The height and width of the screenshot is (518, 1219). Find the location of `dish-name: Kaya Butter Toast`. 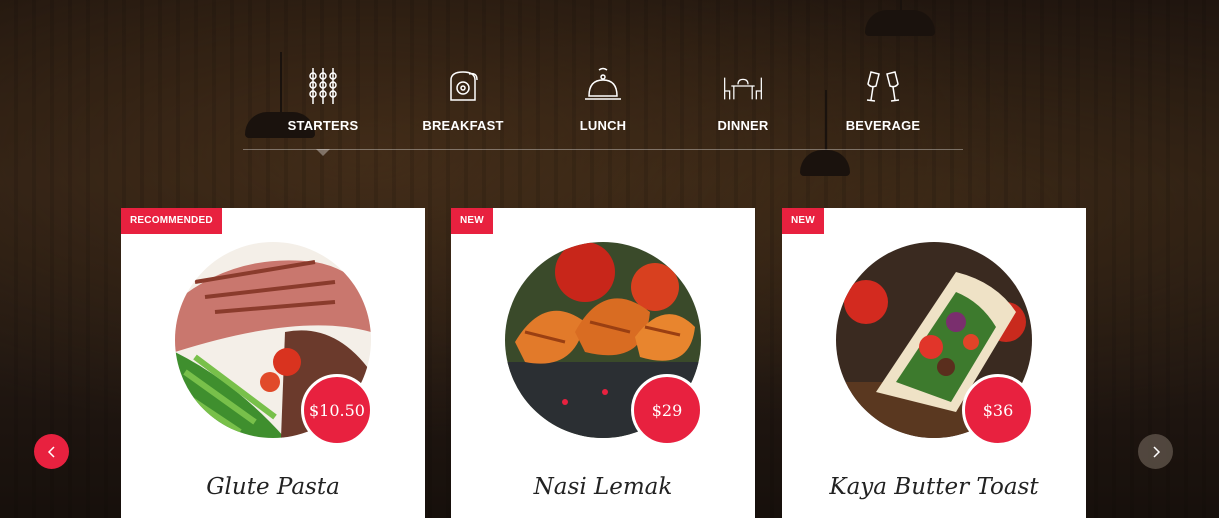

dish-name: Kaya Butter Toast is located at coordinates (934, 487).